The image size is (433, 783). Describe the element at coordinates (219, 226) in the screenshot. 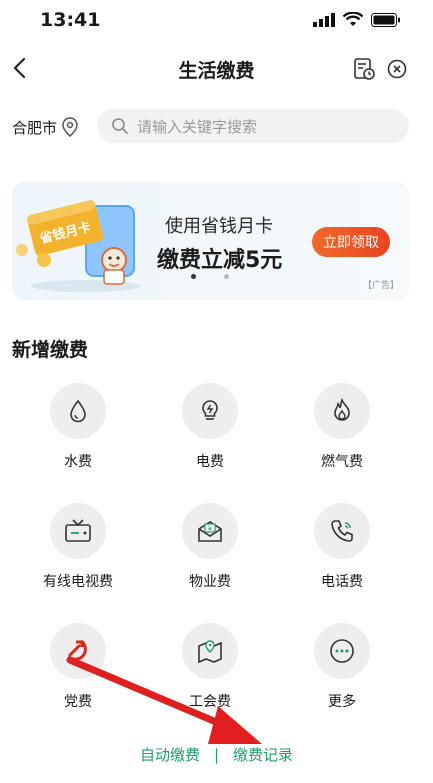

I see `banner-headline: 使用省钱月卡` at that location.